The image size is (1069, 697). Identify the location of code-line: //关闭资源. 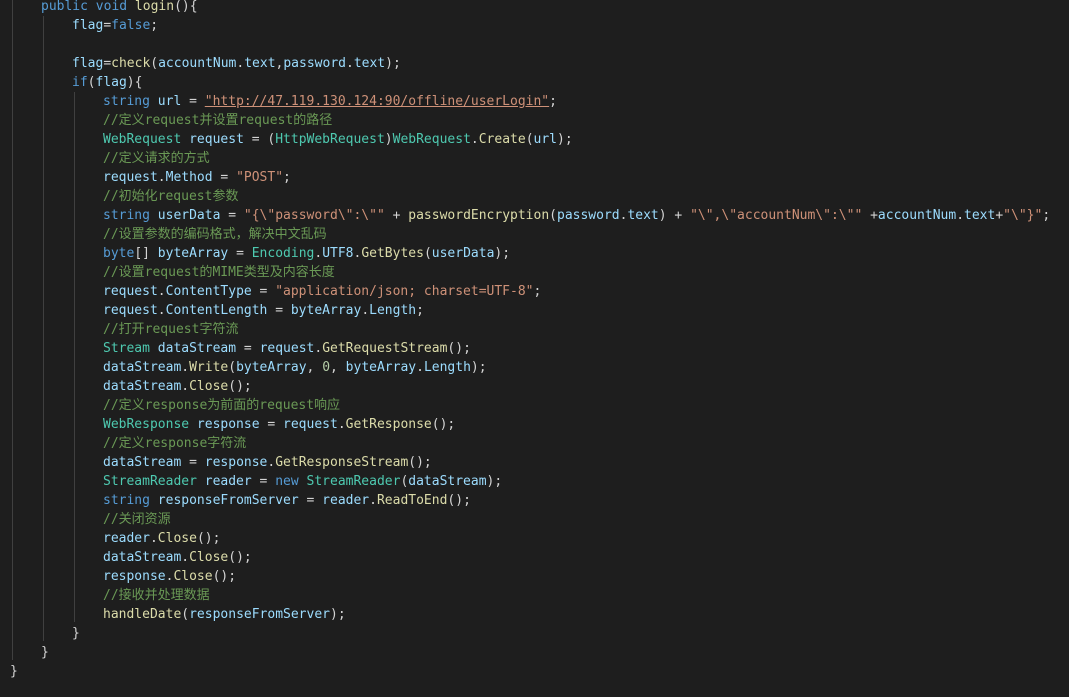
(137, 519).